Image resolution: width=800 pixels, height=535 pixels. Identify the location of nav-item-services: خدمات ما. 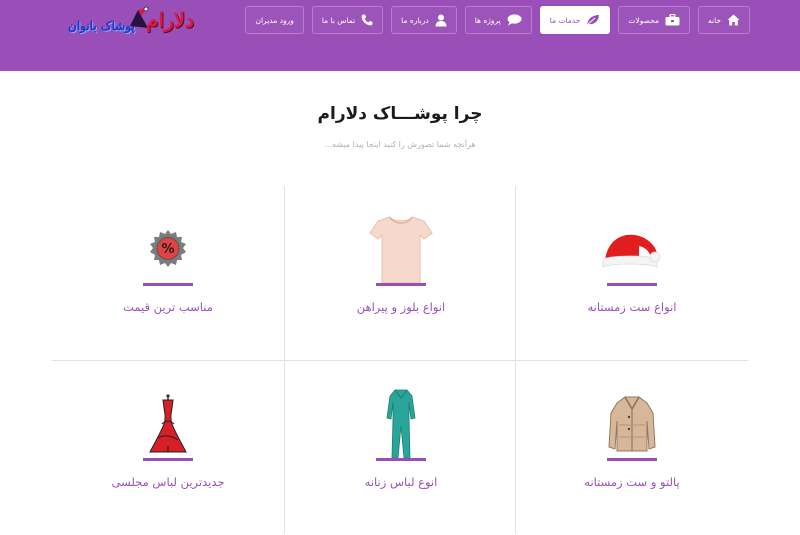
(575, 20).